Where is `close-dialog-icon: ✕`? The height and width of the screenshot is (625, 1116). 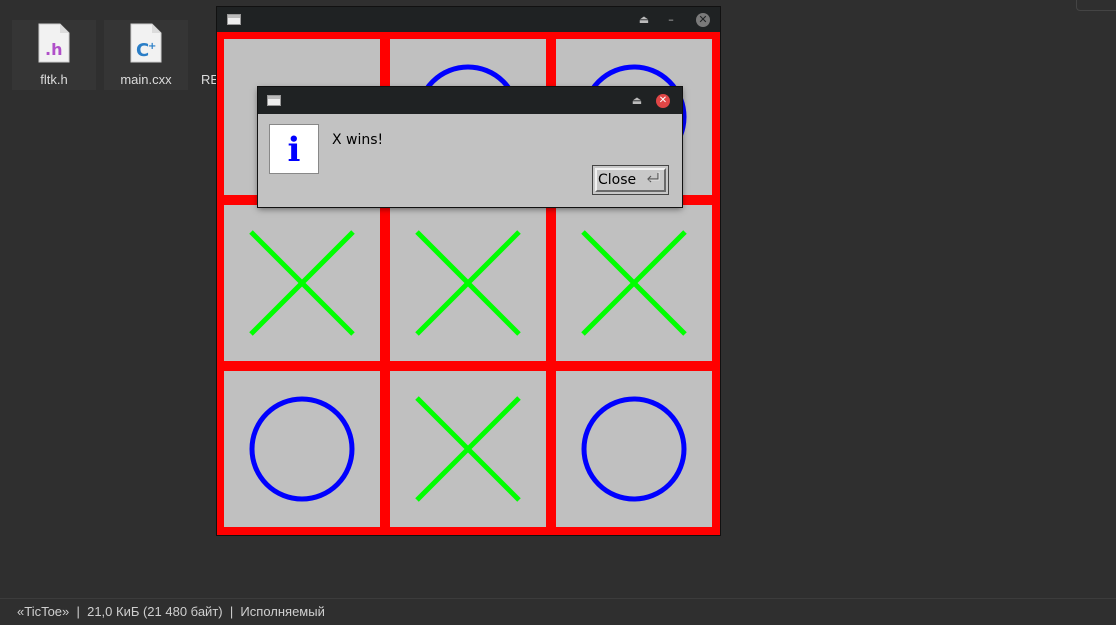
close-dialog-icon: ✕ is located at coordinates (663, 101).